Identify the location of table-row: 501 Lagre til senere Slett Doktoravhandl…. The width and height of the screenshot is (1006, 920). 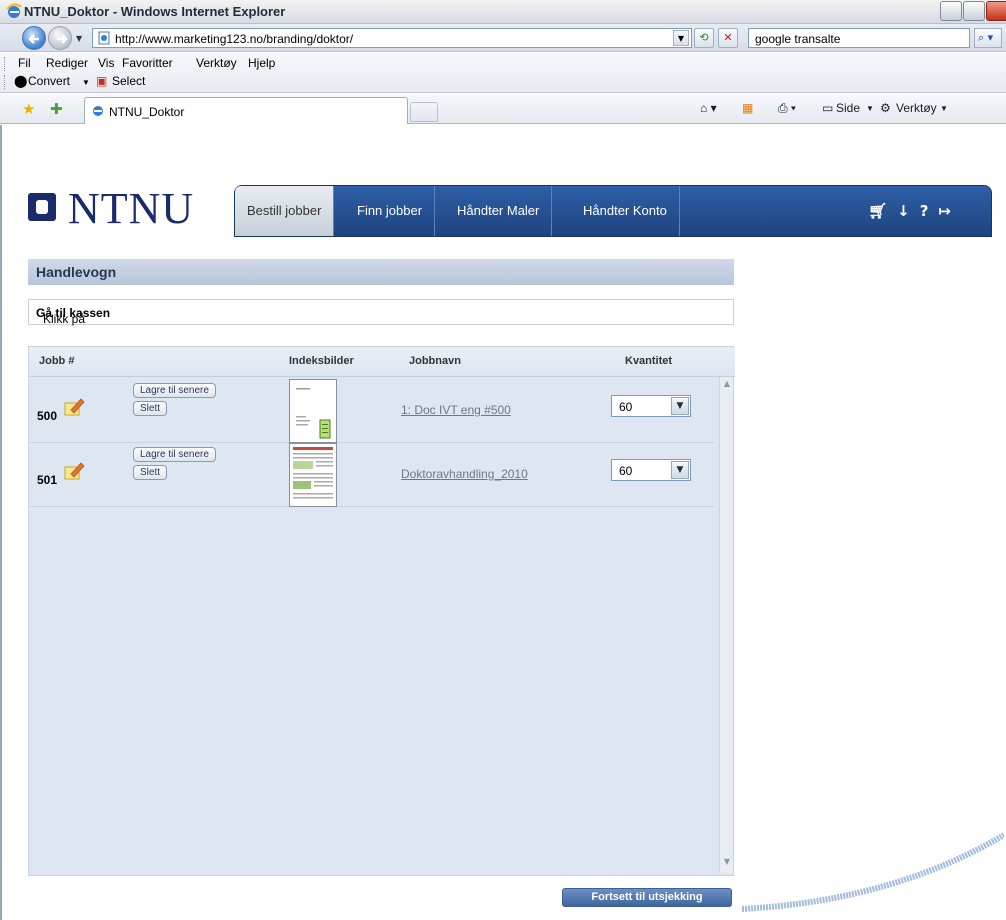
(372, 475).